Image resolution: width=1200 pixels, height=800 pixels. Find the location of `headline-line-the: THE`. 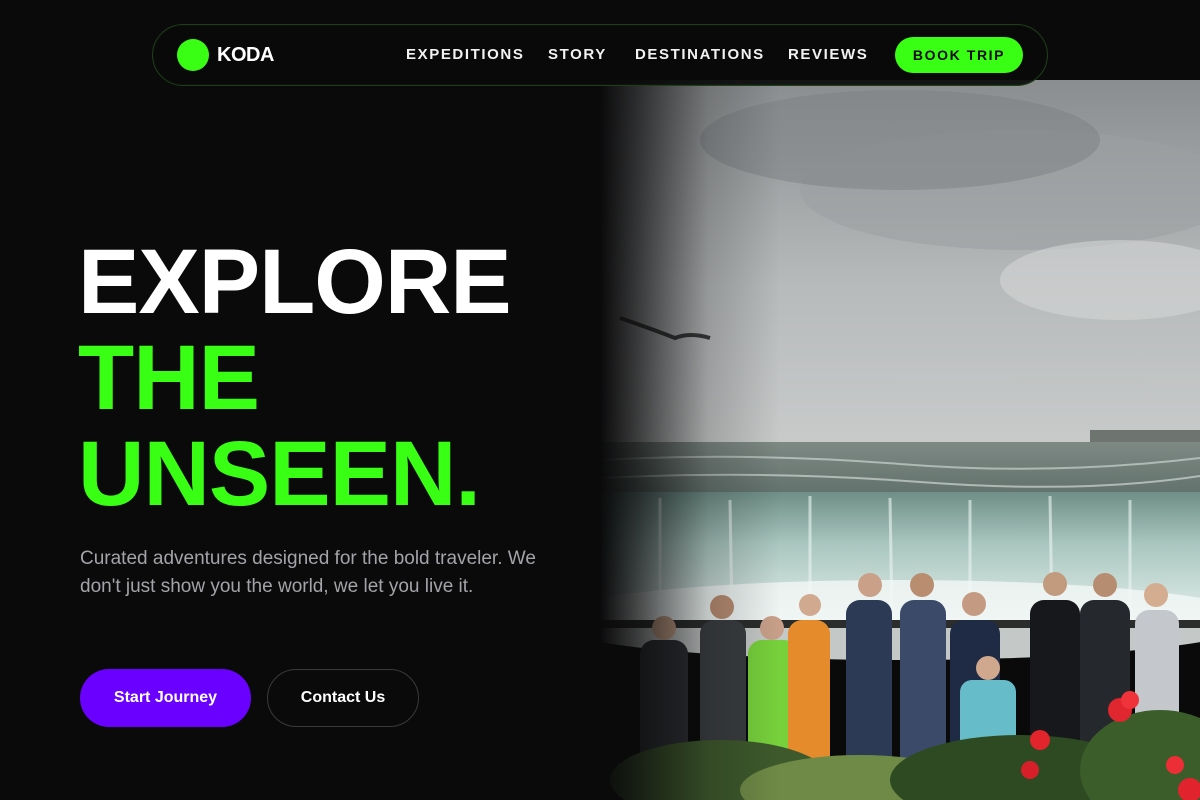

headline-line-the: THE is located at coordinates (169, 378).